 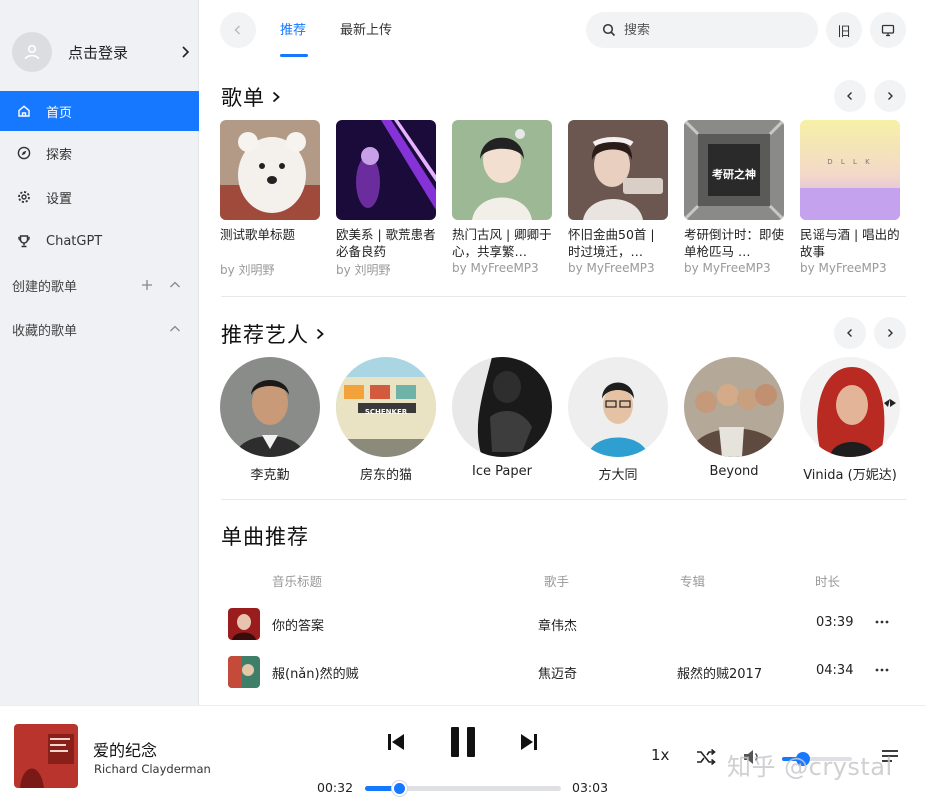 I want to click on playlist-card: D L L K 民谣与酒 | 唱出的故事 by MyFreeMP3, so click(x=850, y=197).